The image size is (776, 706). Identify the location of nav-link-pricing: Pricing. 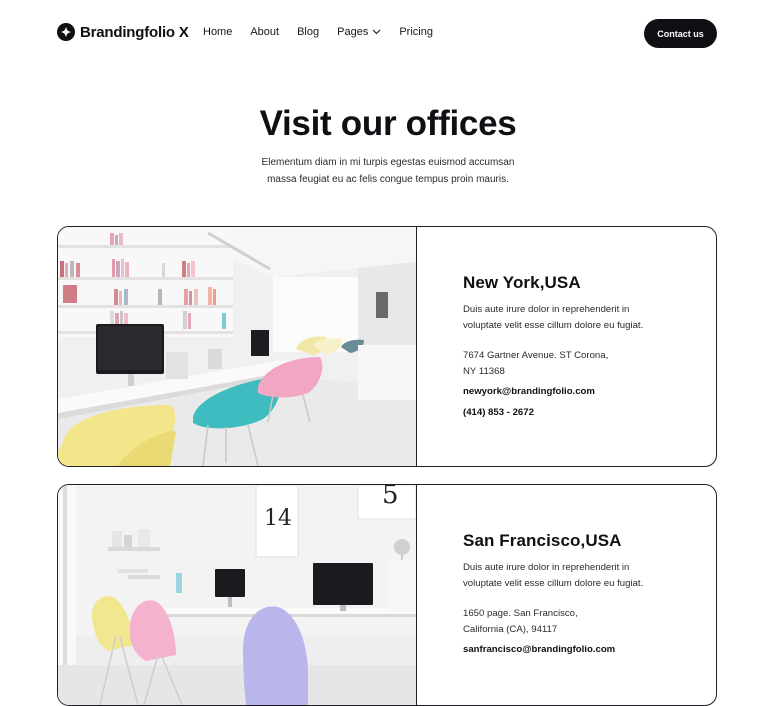
(416, 32).